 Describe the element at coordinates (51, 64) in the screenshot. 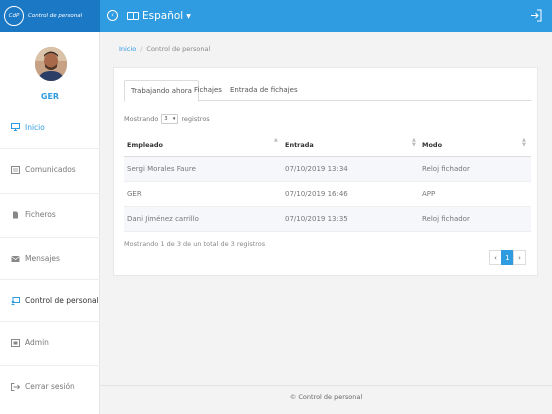

I see `avatar` at that location.